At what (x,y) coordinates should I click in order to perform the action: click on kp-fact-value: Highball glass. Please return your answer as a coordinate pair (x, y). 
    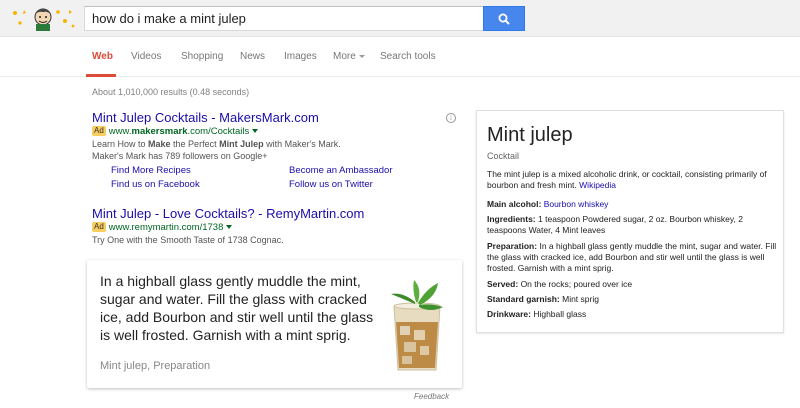
    Looking at the image, I should click on (560, 314).